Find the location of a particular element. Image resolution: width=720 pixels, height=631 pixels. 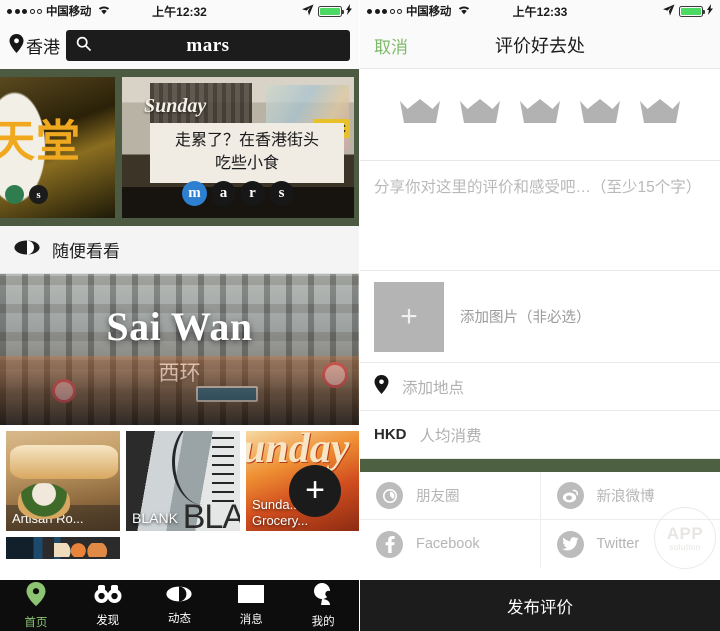

share-label: 朋友圈 is located at coordinates (438, 497).